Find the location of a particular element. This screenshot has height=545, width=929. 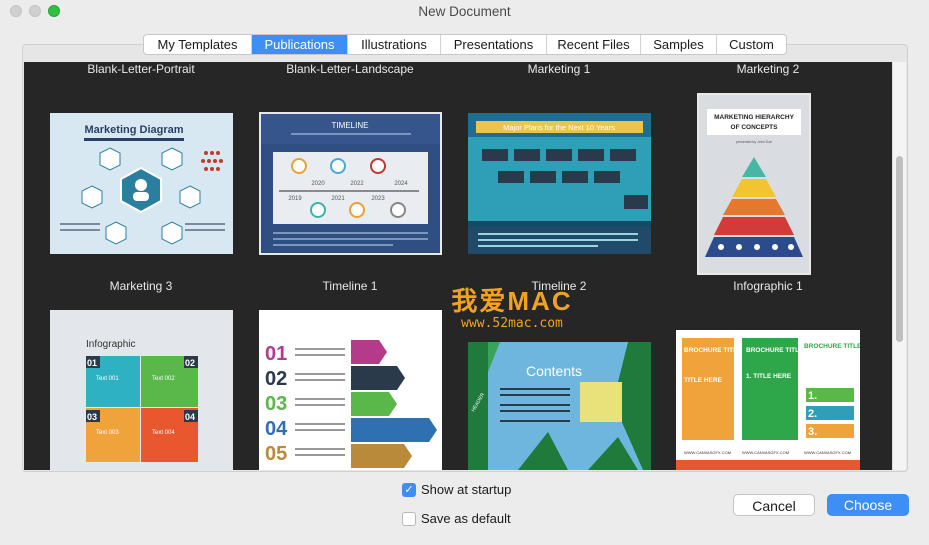

timeline-year: 2022 is located at coordinates (357, 184).